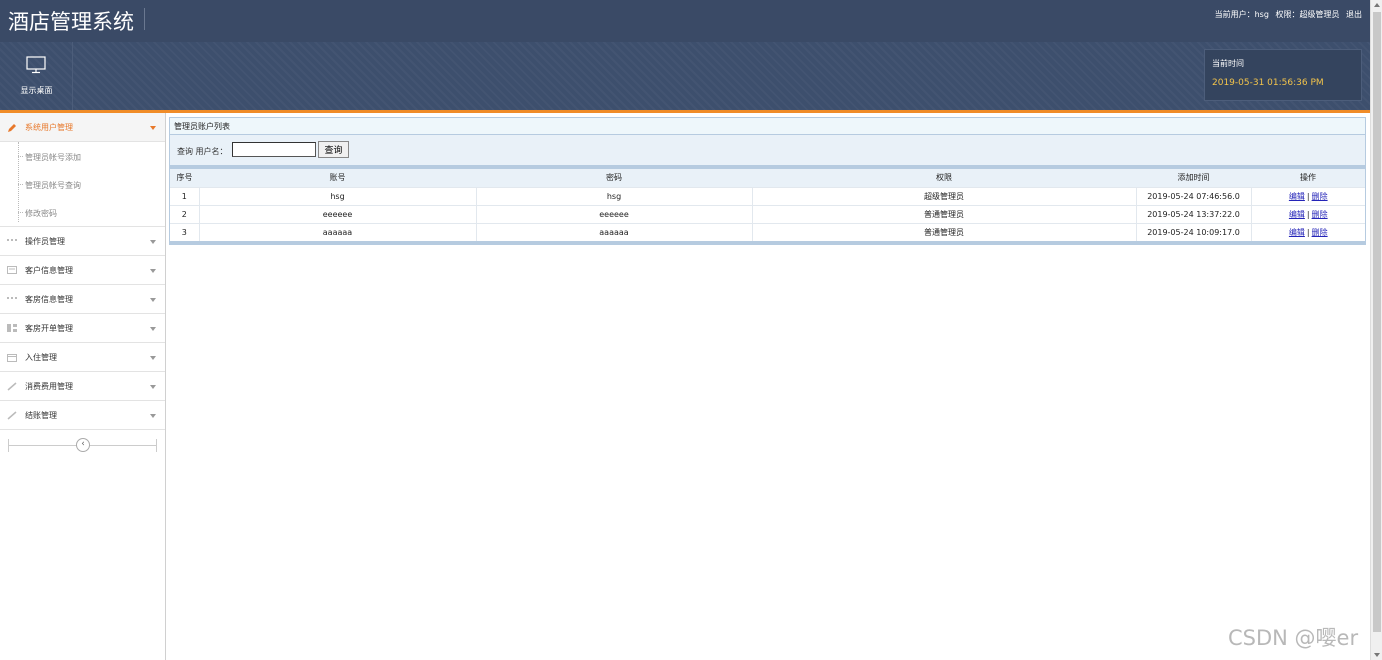  Describe the element at coordinates (12, 357) in the screenshot. I see `calendar-icon` at that location.